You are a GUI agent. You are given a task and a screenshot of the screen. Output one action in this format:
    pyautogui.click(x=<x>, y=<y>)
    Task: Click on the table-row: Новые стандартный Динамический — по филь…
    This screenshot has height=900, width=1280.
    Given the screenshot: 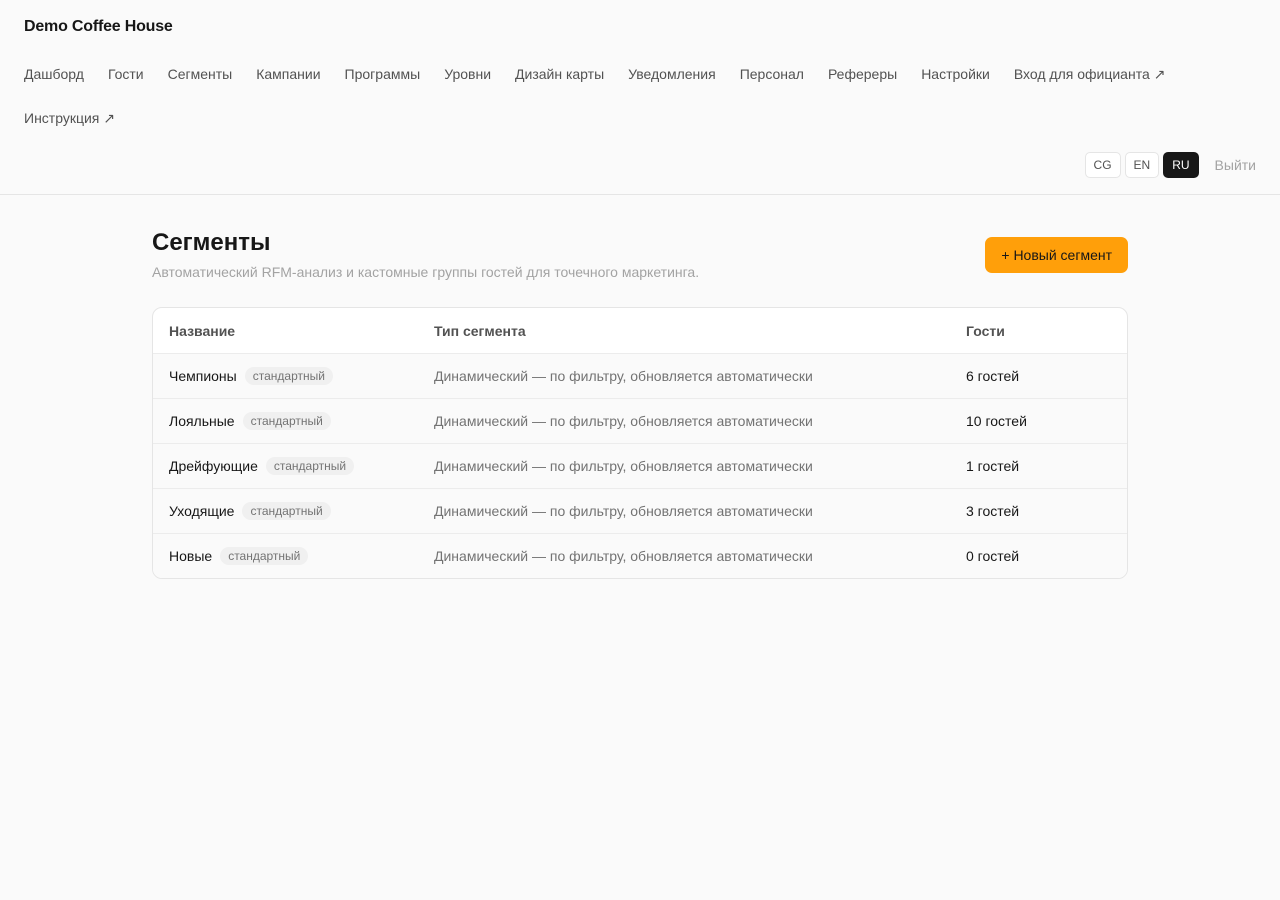 What is the action you would take?
    pyautogui.click(x=640, y=555)
    